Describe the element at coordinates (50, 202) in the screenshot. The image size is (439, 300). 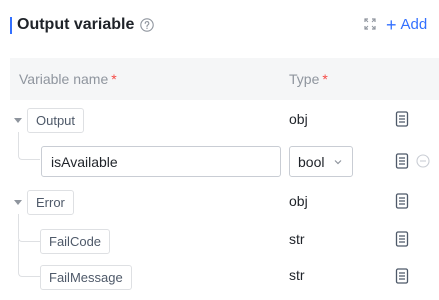
I see `variable-name-chip: Error` at that location.